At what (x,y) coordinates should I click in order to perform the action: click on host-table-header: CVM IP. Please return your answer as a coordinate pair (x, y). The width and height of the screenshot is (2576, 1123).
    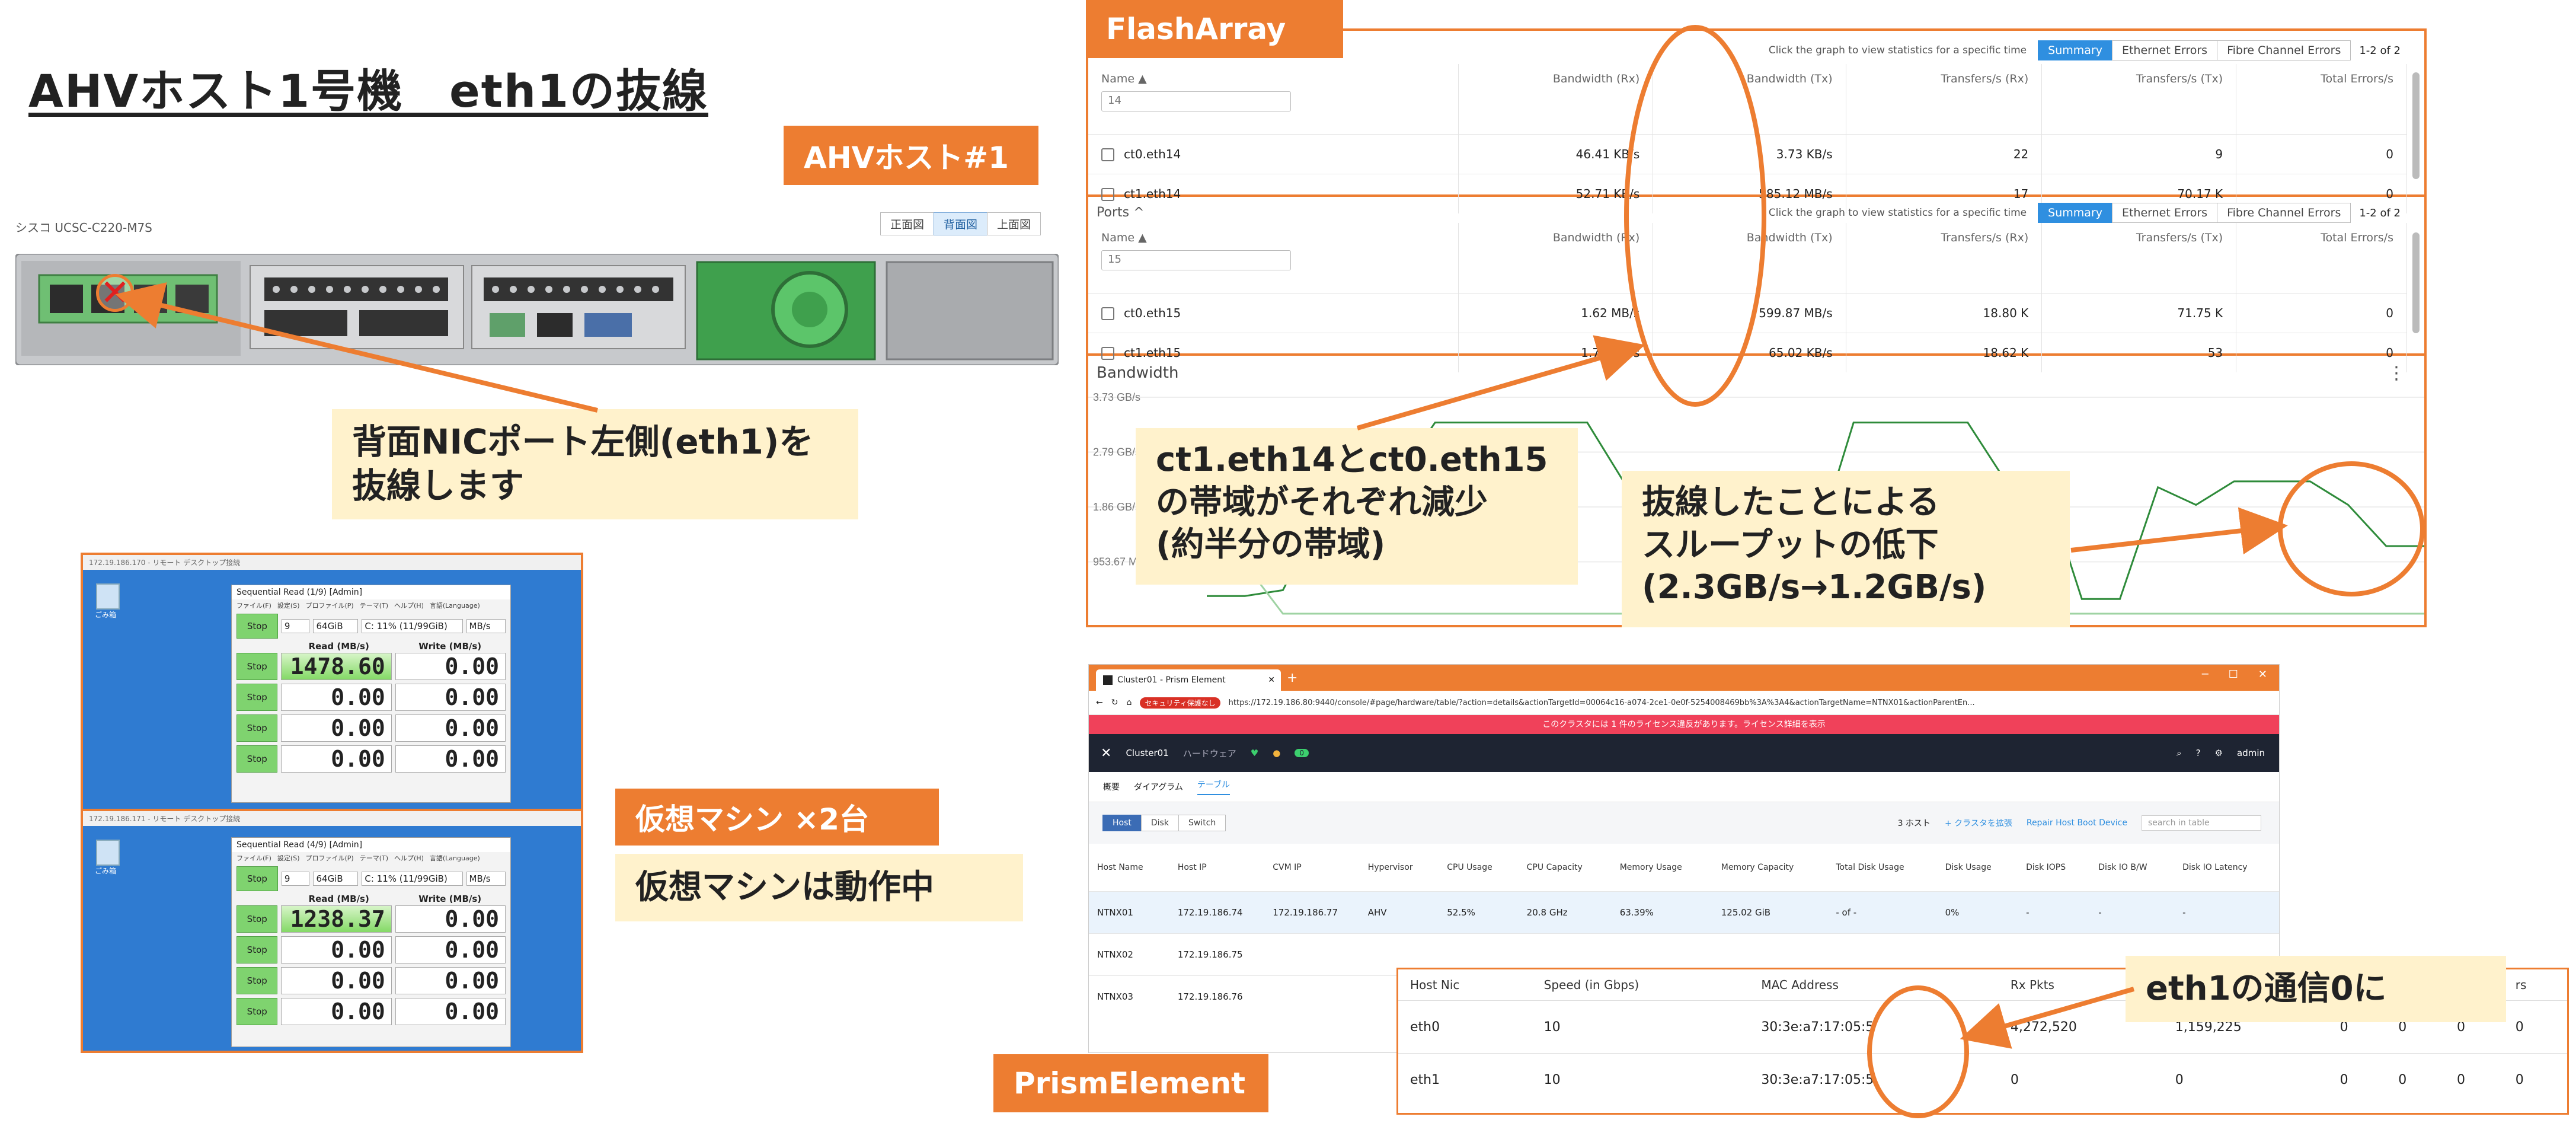
    Looking at the image, I should click on (1311, 868).